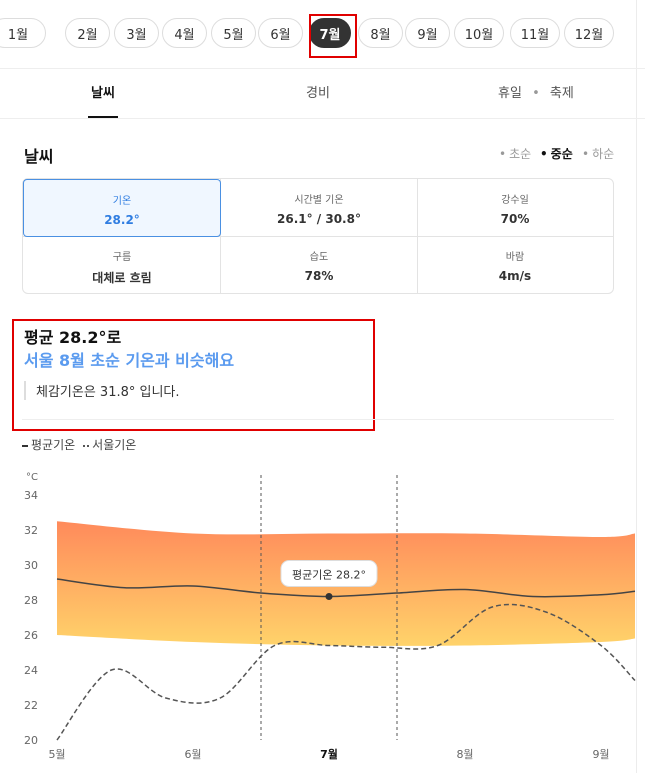  What do you see at coordinates (184, 33) in the screenshot?
I see `month-pill-4: 4월` at bounding box center [184, 33].